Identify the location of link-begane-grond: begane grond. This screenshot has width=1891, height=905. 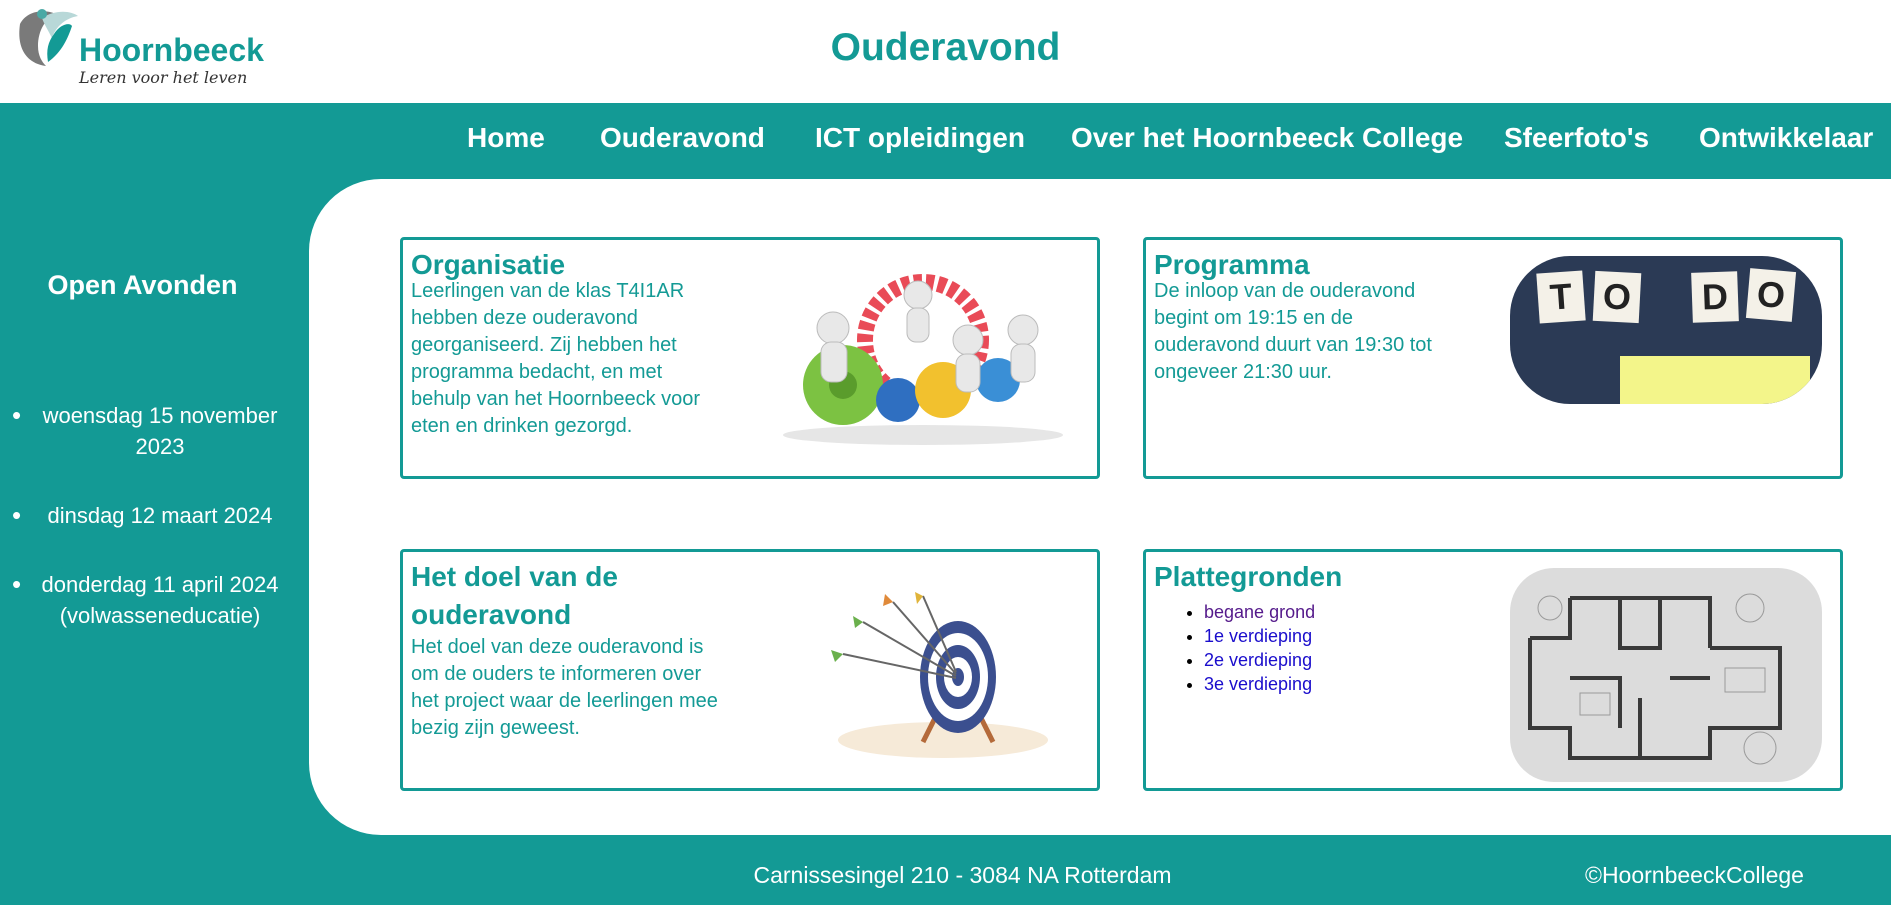
(1259, 612).